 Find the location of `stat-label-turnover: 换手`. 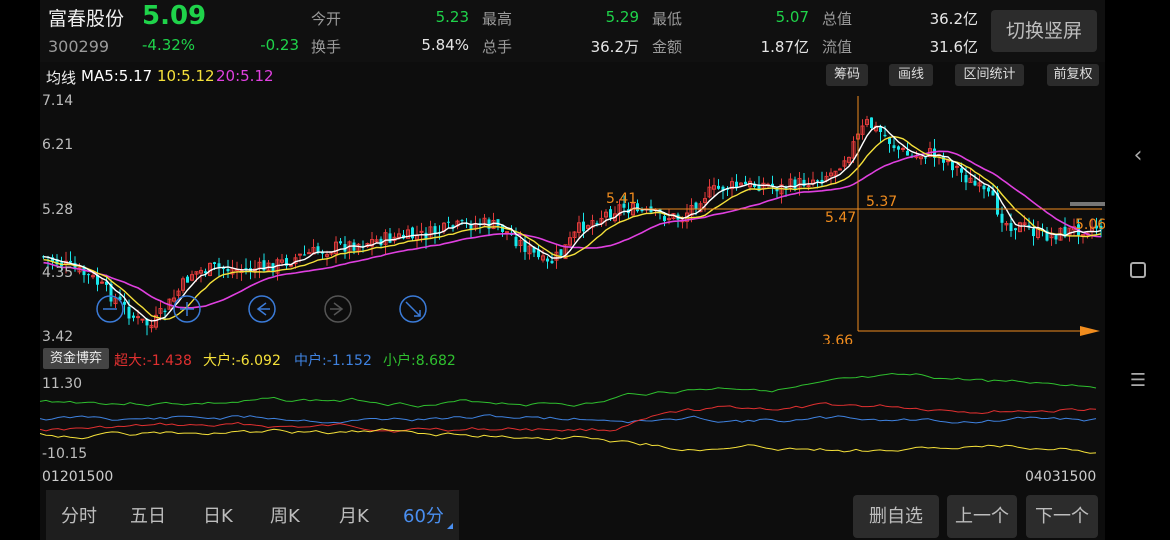

stat-label-turnover: 换手 is located at coordinates (326, 47).